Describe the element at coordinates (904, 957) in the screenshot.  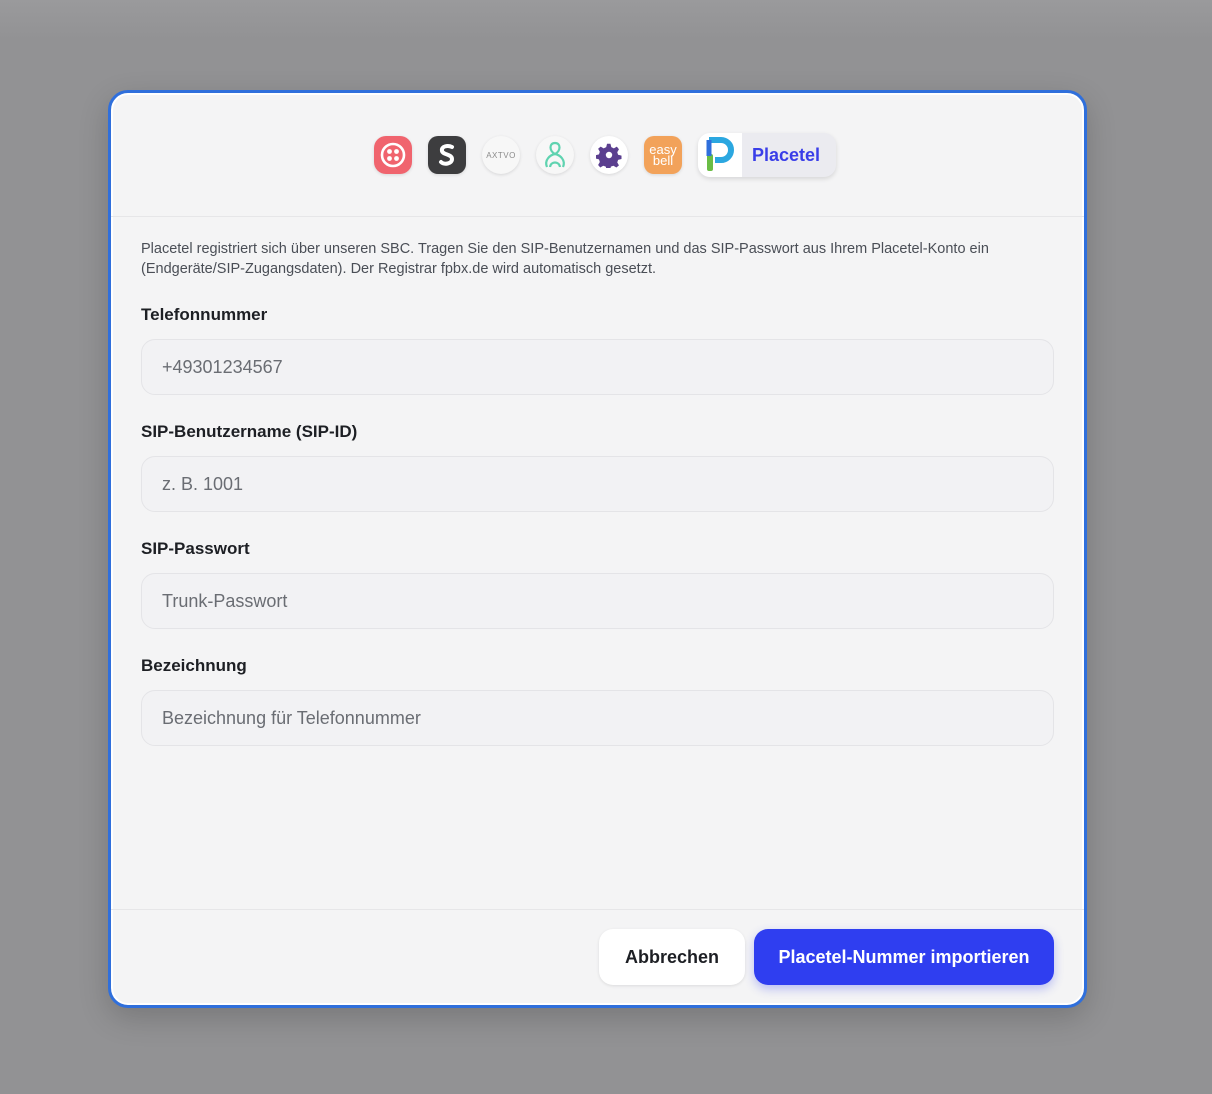
I see `import-number-button: Placetel-Nummer importieren` at that location.